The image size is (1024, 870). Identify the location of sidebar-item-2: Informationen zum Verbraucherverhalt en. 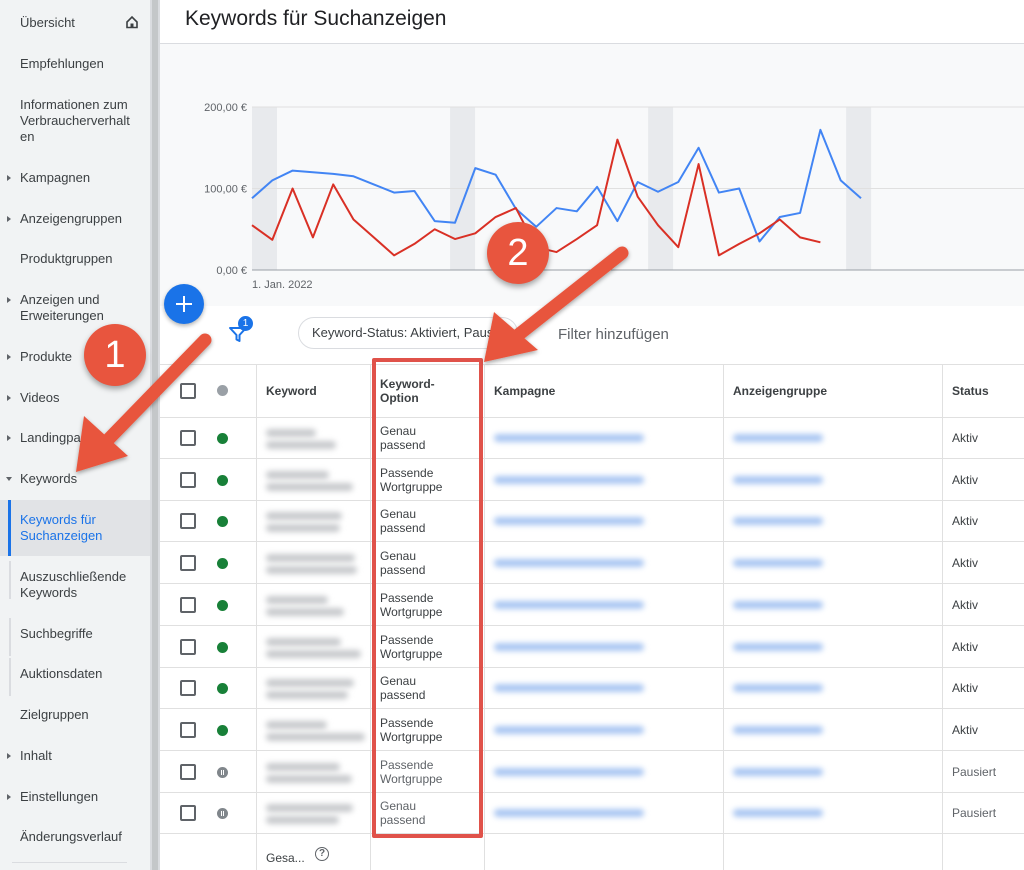
(75, 121).